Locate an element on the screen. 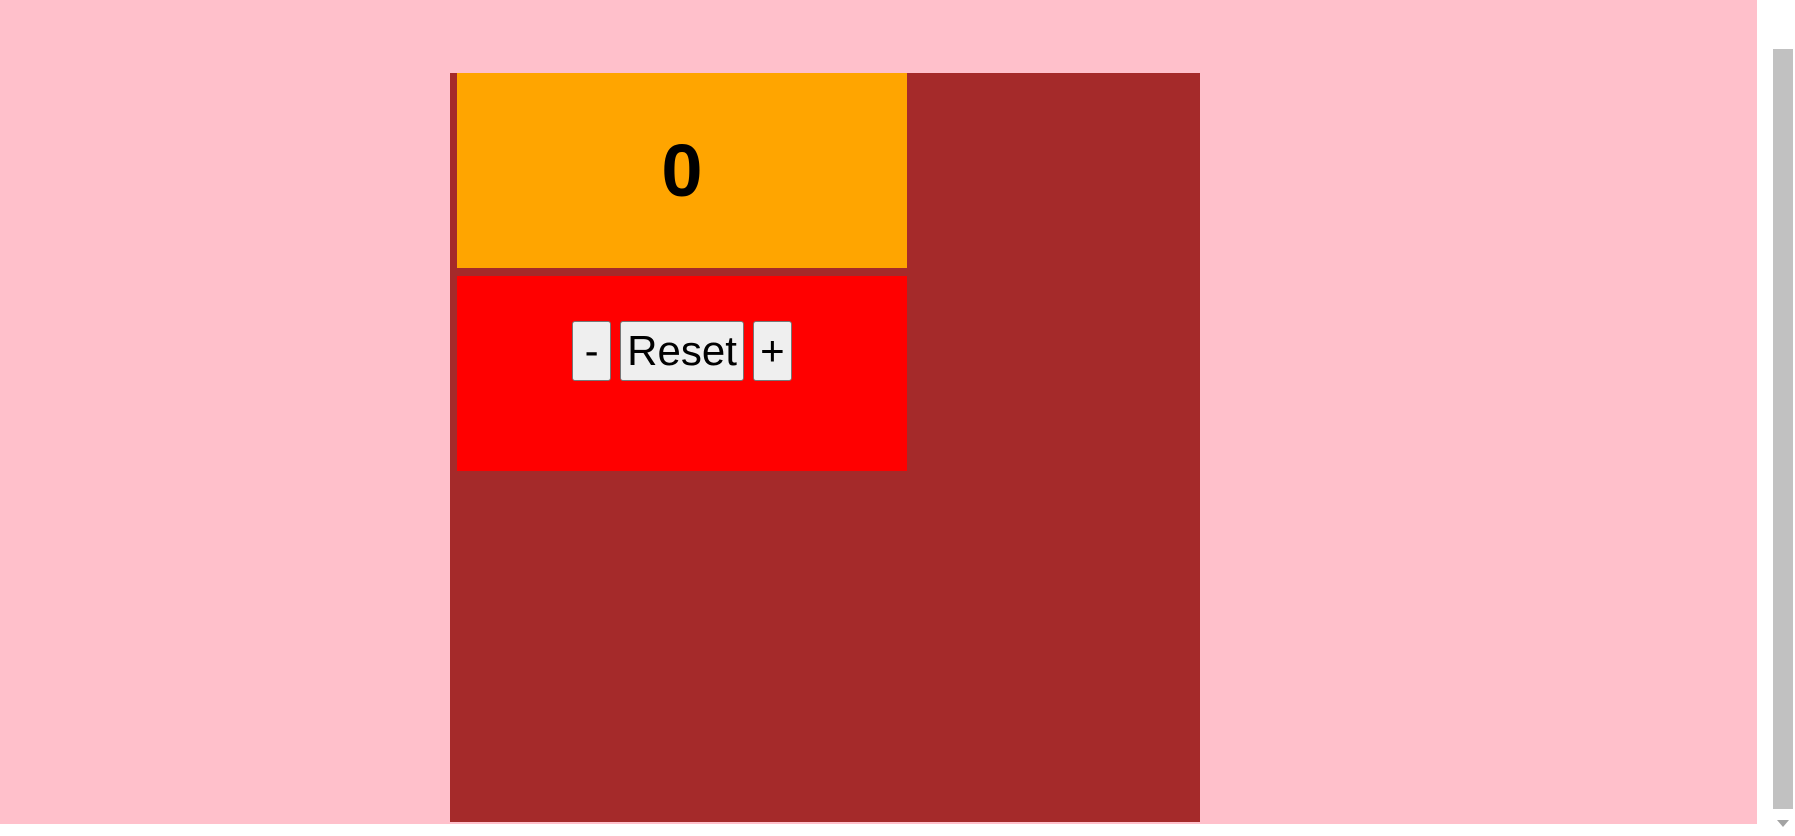 The image size is (1795, 836). scroll-down-arrow-icon is located at coordinates (1783, 823).